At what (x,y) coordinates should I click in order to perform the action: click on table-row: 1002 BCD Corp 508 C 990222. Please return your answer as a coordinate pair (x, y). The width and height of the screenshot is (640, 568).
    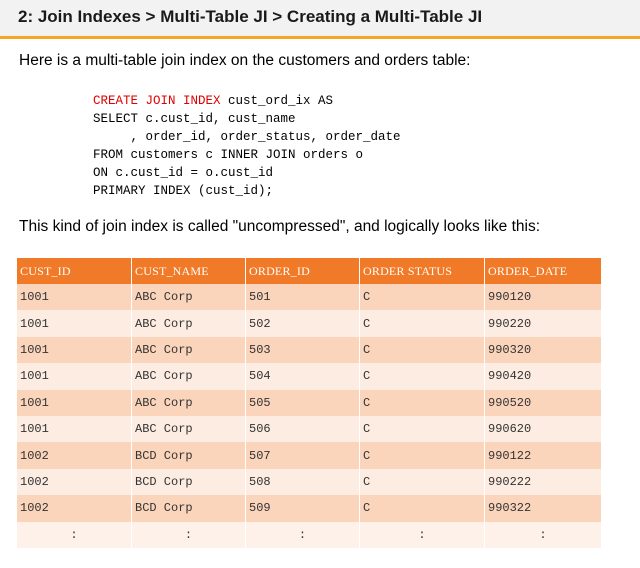
    Looking at the image, I should click on (309, 482).